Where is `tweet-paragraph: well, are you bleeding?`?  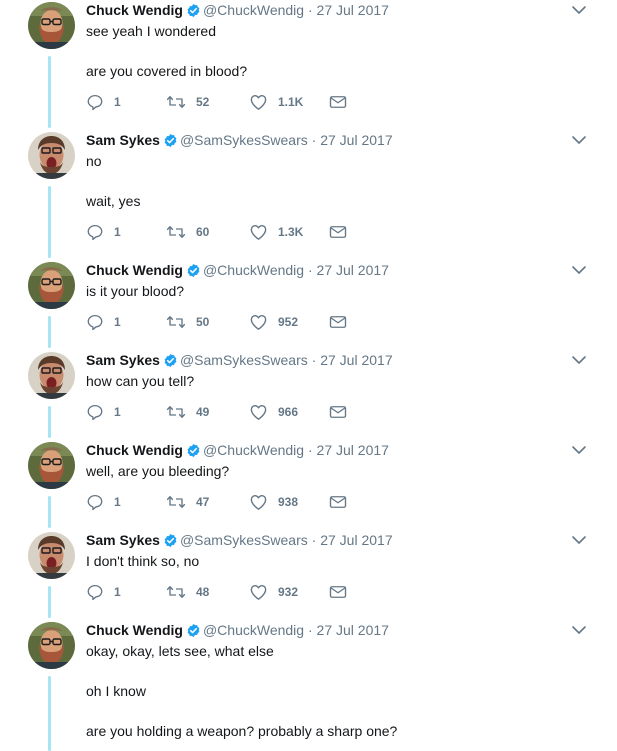
tweet-paragraph: well, are you bleeding? is located at coordinates (158, 471).